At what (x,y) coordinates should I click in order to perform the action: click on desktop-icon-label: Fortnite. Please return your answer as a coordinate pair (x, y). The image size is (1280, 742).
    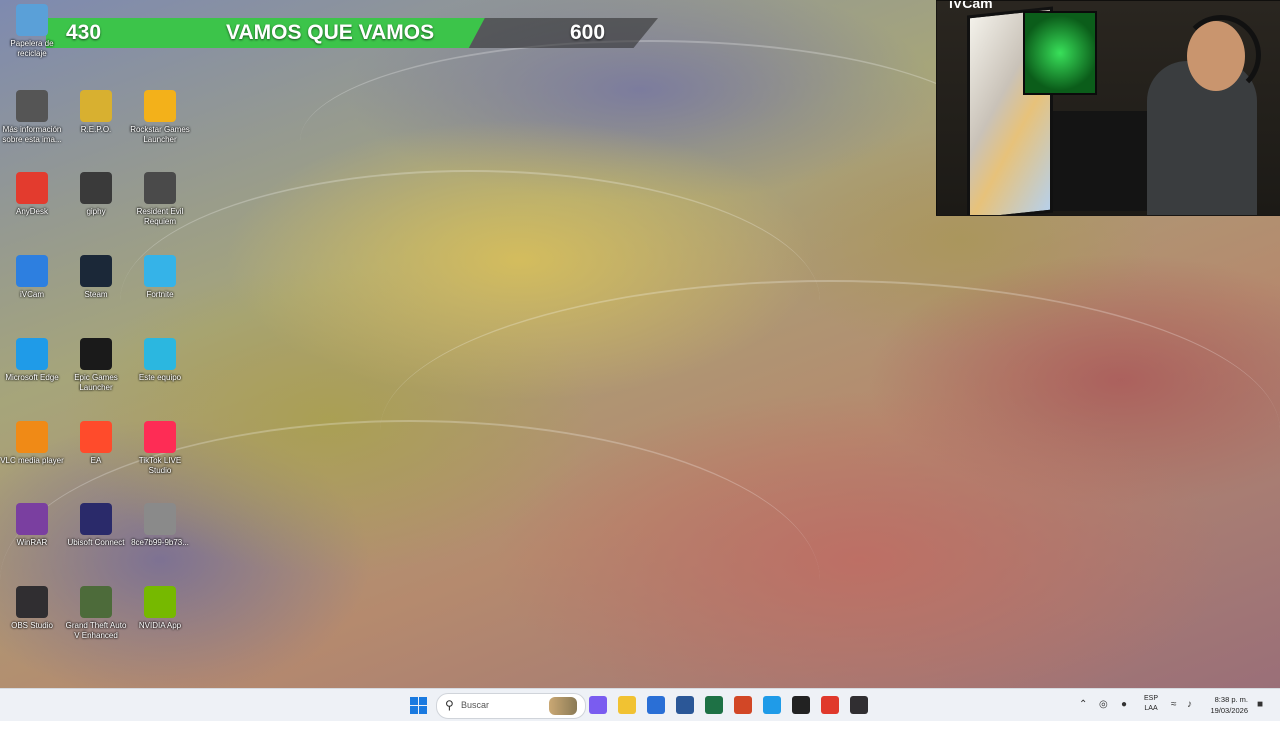
    Looking at the image, I should click on (160, 294).